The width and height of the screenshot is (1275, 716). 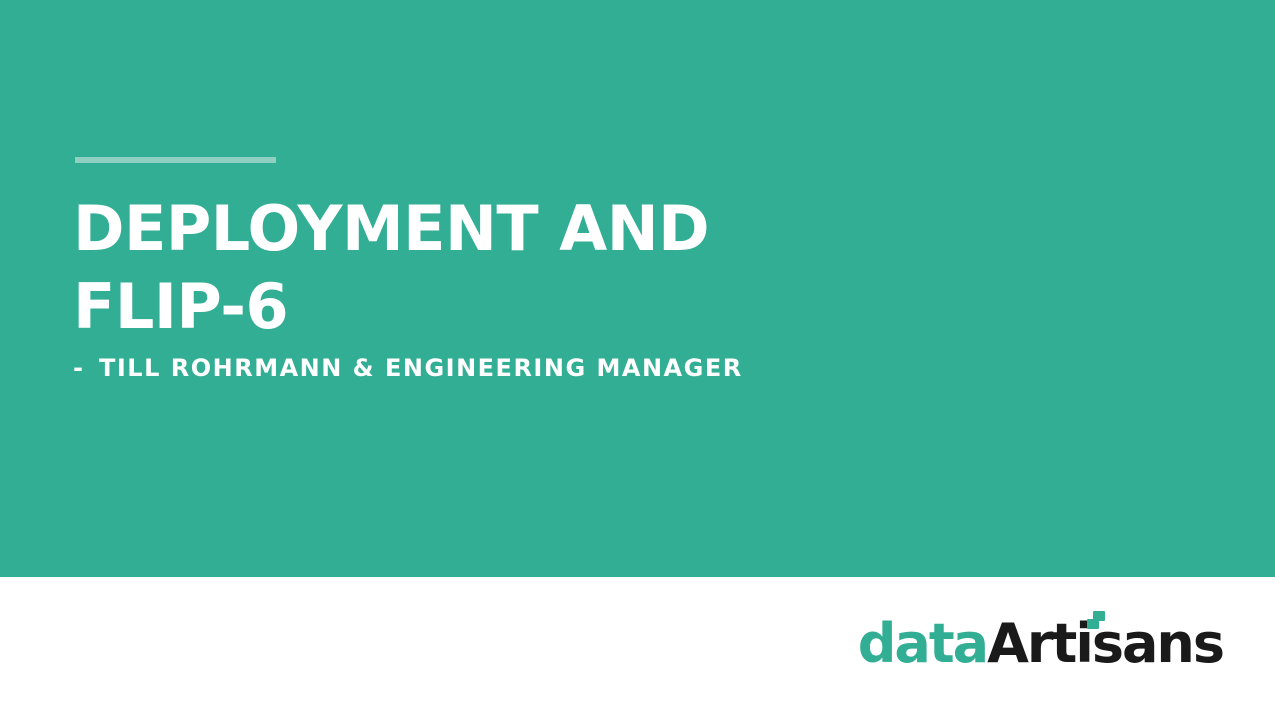 I want to click on slide-subtitle: - TILL ROHRMANN & ENGINEERING MANAGER, so click(x=408, y=368).